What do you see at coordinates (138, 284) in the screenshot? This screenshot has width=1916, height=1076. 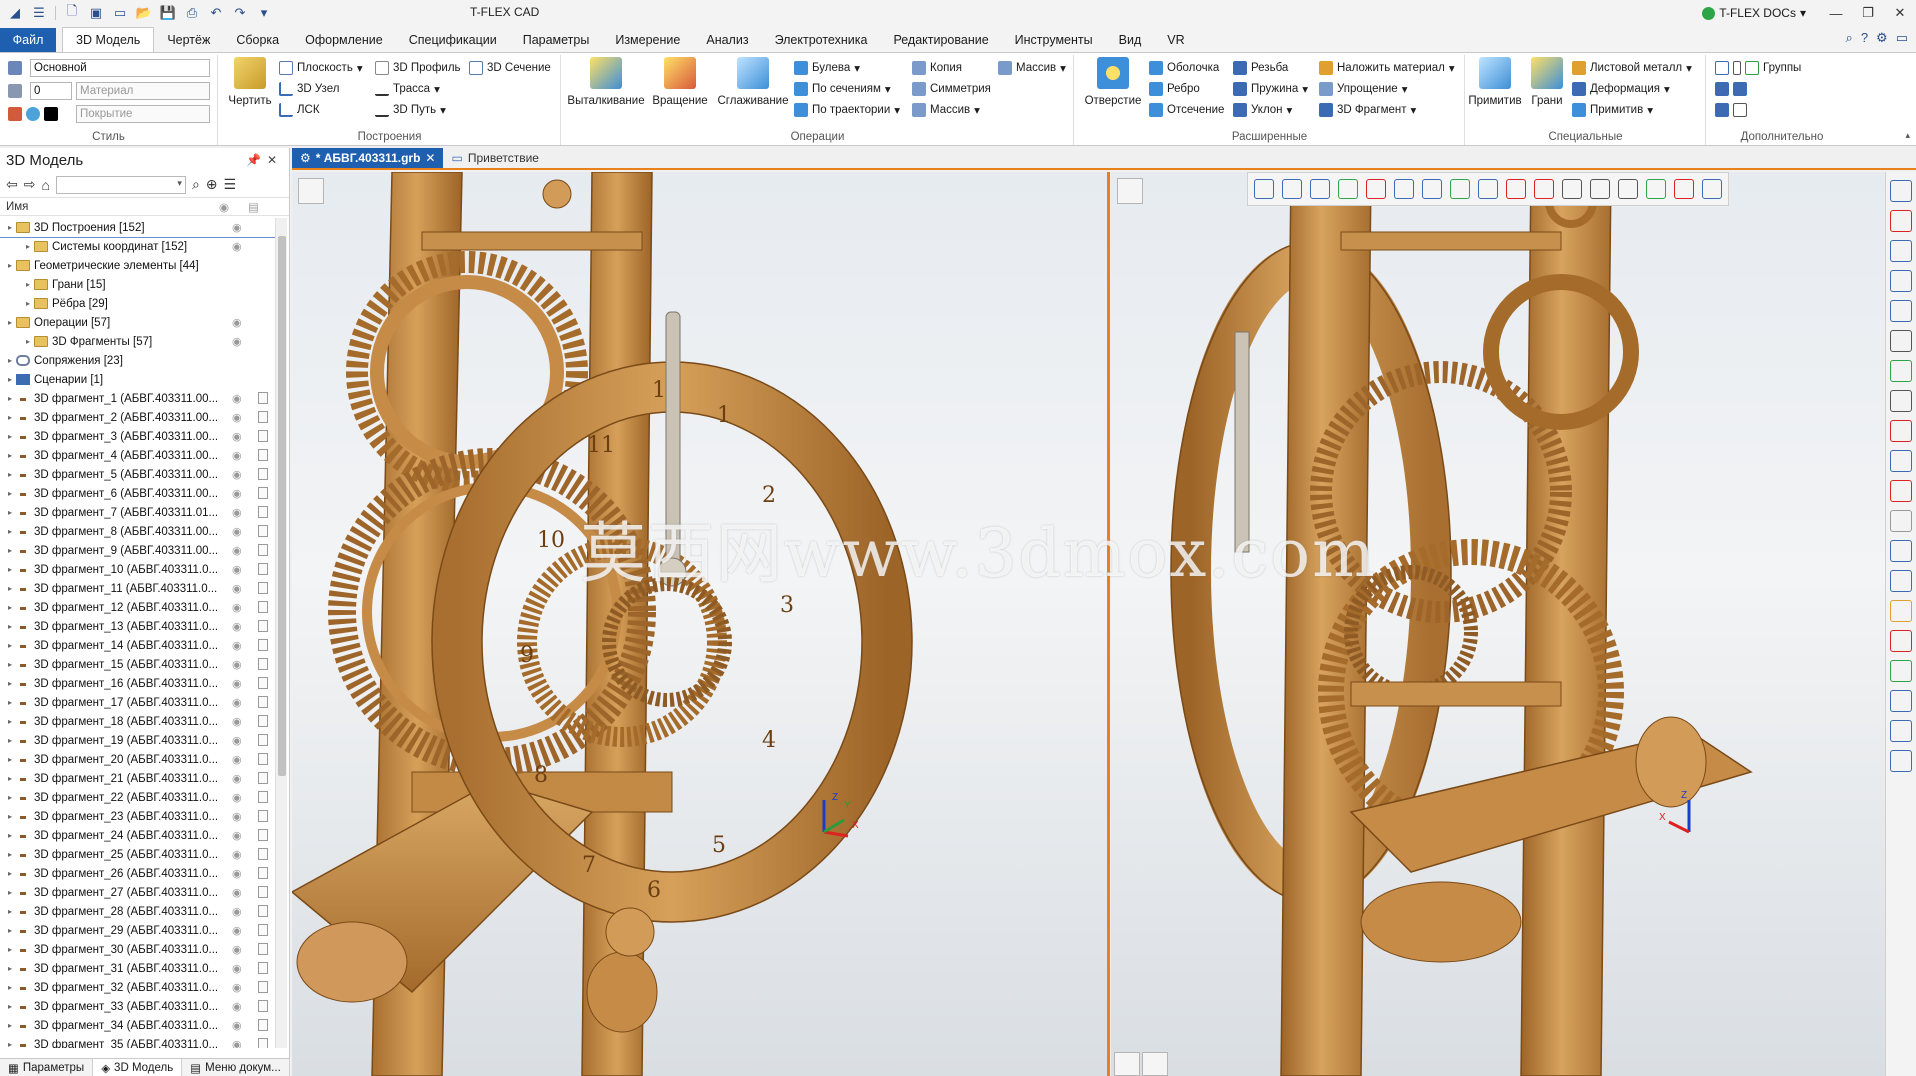 I see `tree-row: ▸ Грани [15]` at bounding box center [138, 284].